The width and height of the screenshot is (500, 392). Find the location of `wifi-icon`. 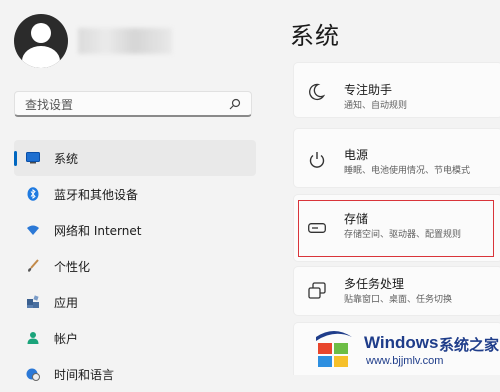

wifi-icon is located at coordinates (33, 230).